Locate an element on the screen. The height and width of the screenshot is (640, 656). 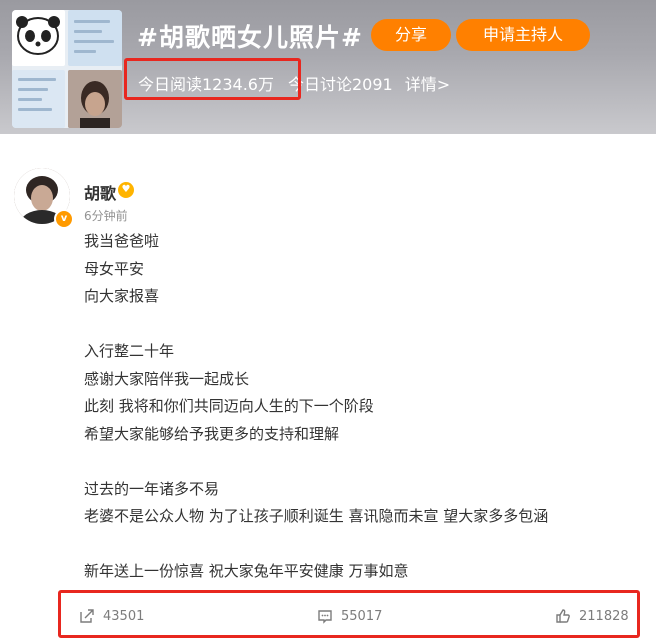
thumbnail-person-image is located at coordinates (95, 99).